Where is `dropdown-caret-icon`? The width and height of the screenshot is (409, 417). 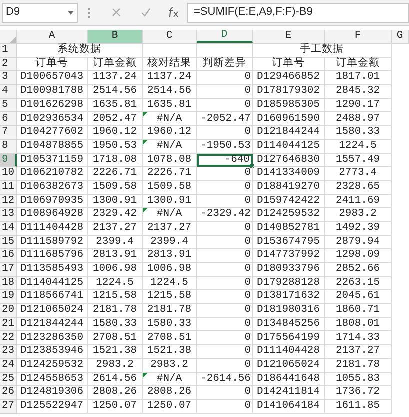 dropdown-caret-icon is located at coordinates (71, 12).